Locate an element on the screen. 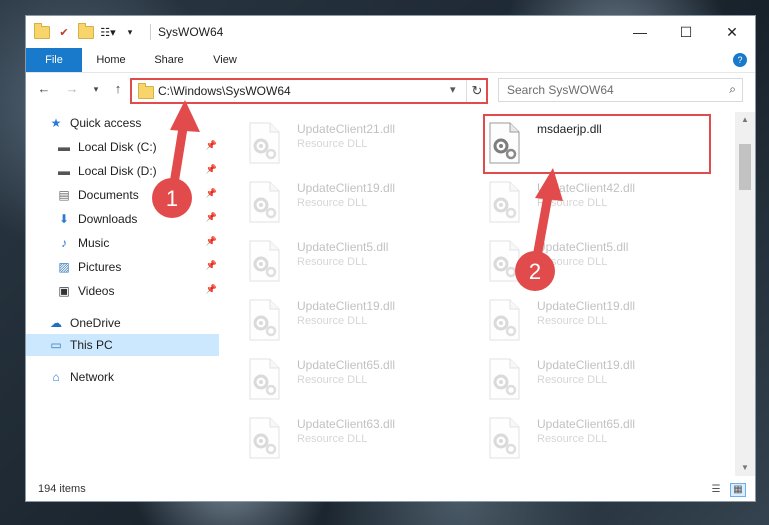 Image resolution: width=769 pixels, height=525 pixels. minimize-button: — is located at coordinates (640, 32).